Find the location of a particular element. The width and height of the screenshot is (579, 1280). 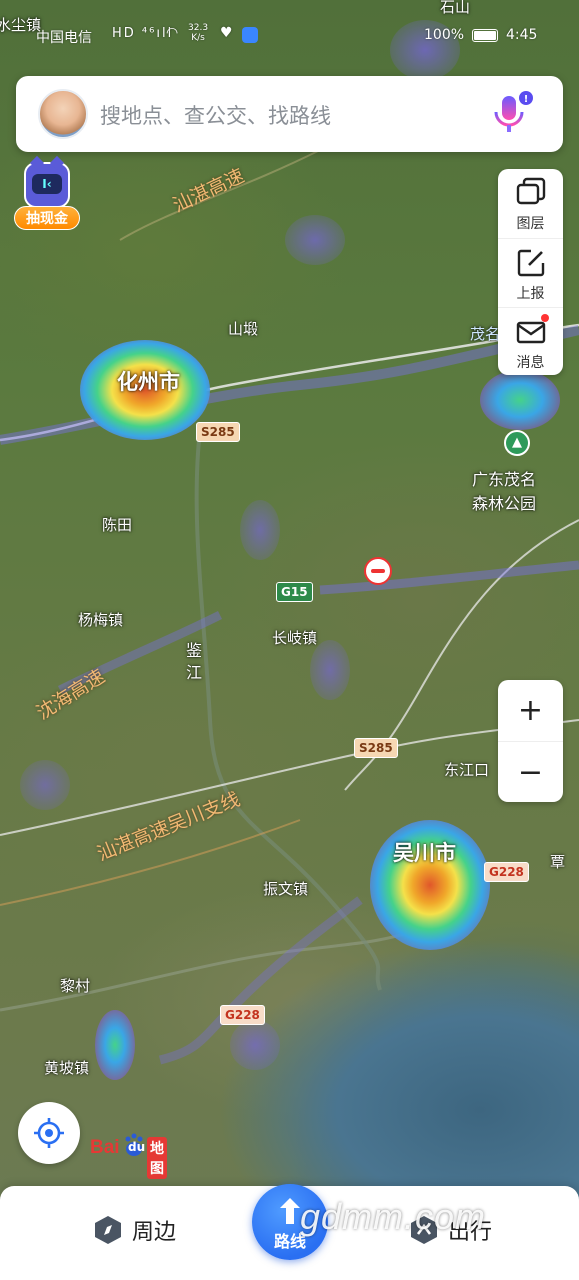

label-tan-edge: 覃 is located at coordinates (557, 861).